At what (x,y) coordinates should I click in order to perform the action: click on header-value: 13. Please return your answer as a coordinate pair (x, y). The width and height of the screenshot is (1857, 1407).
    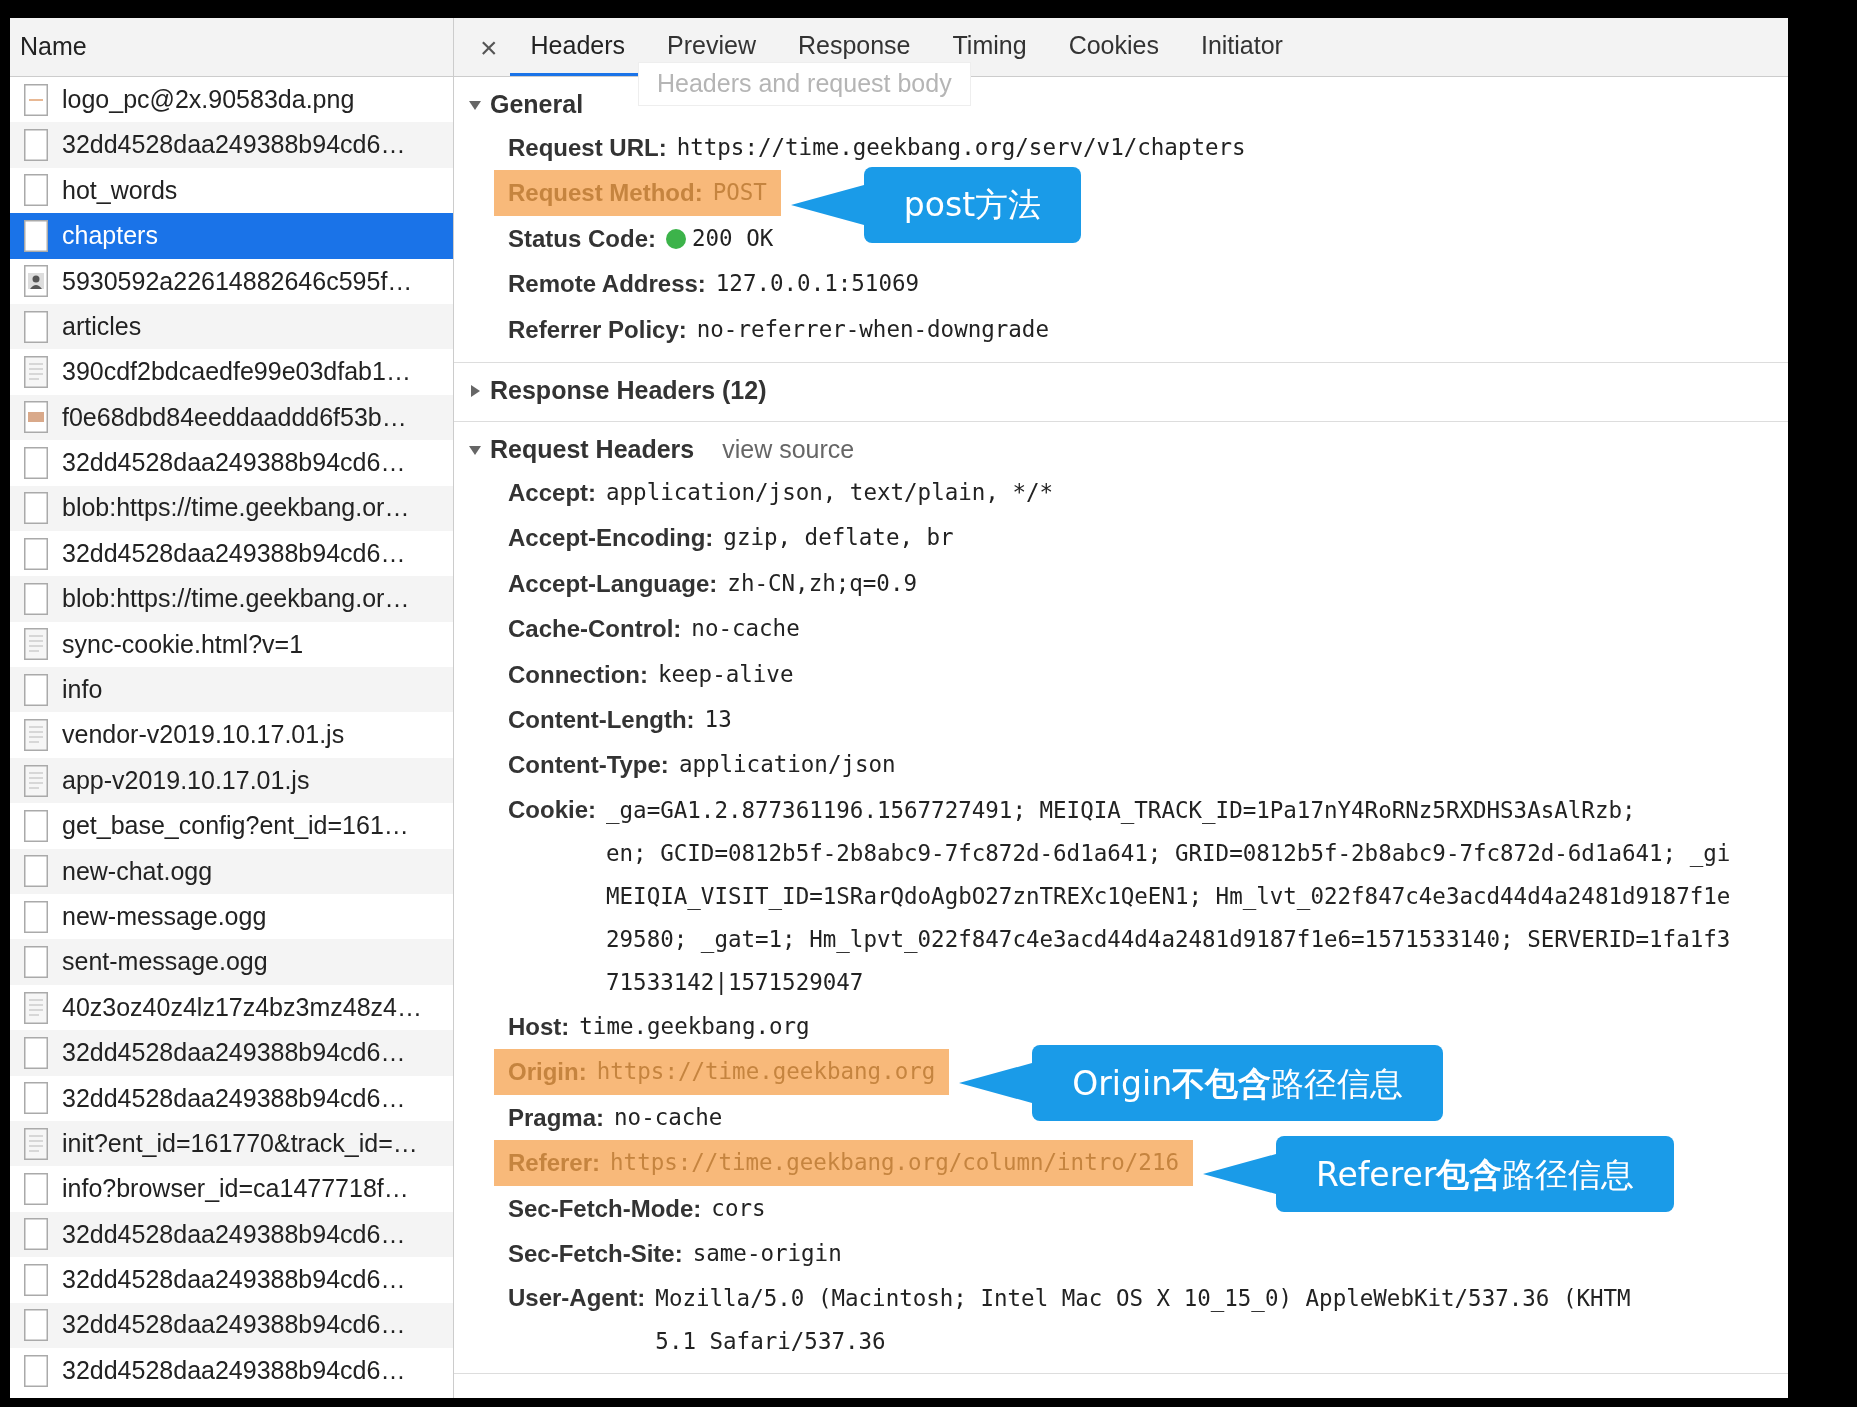
    Looking at the image, I should click on (718, 720).